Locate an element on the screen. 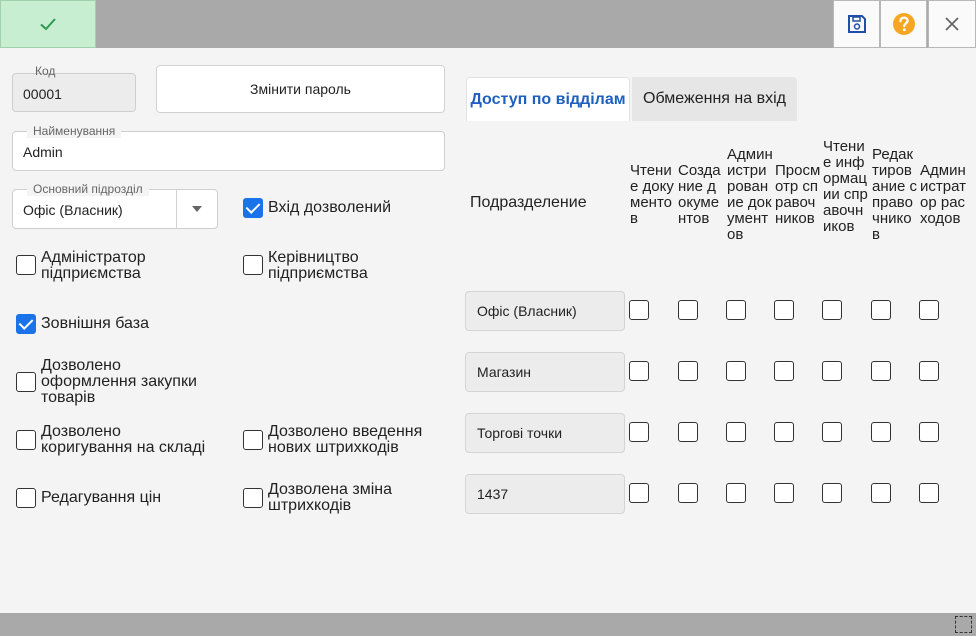 The height and width of the screenshot is (636, 976). help-icon is located at coordinates (903, 24).